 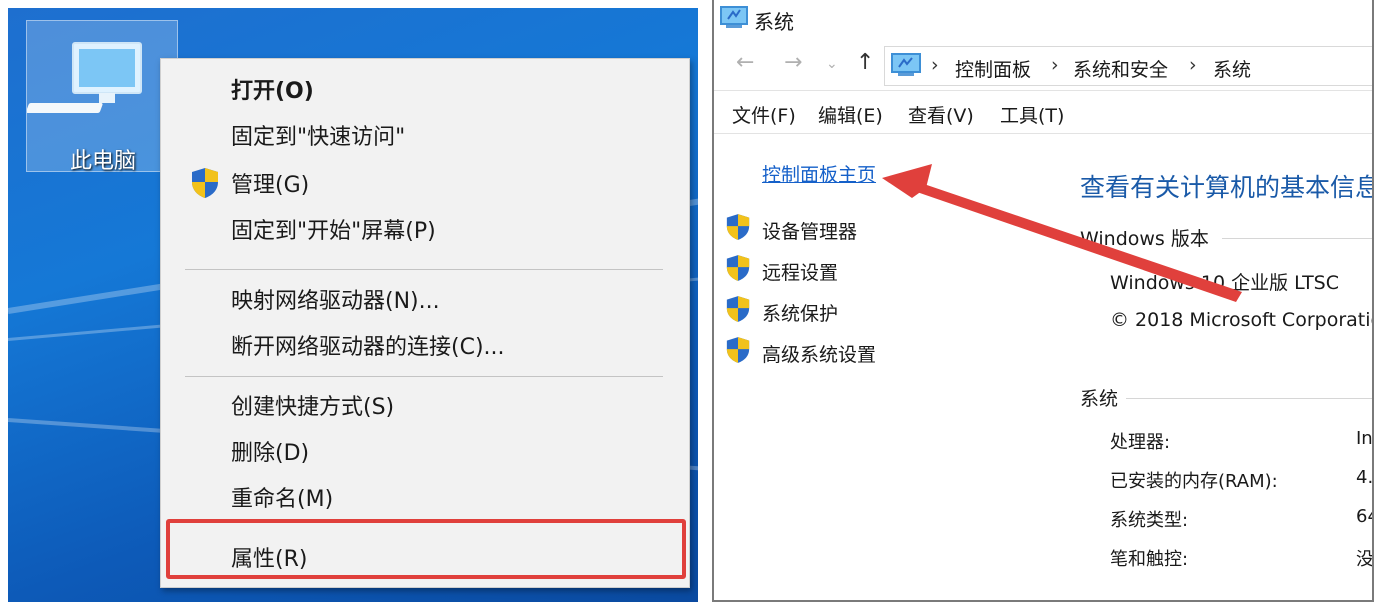 I want to click on remote-settings-link: 远程设置, so click(x=800, y=271).